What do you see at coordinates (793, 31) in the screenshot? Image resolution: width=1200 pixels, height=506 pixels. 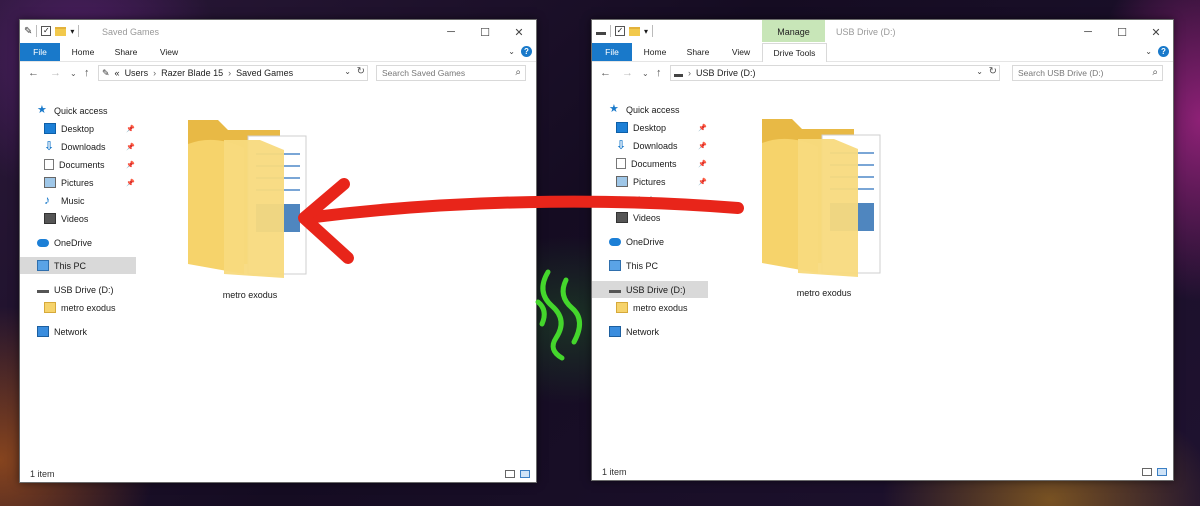 I see `tab-manage: Manage` at bounding box center [793, 31].